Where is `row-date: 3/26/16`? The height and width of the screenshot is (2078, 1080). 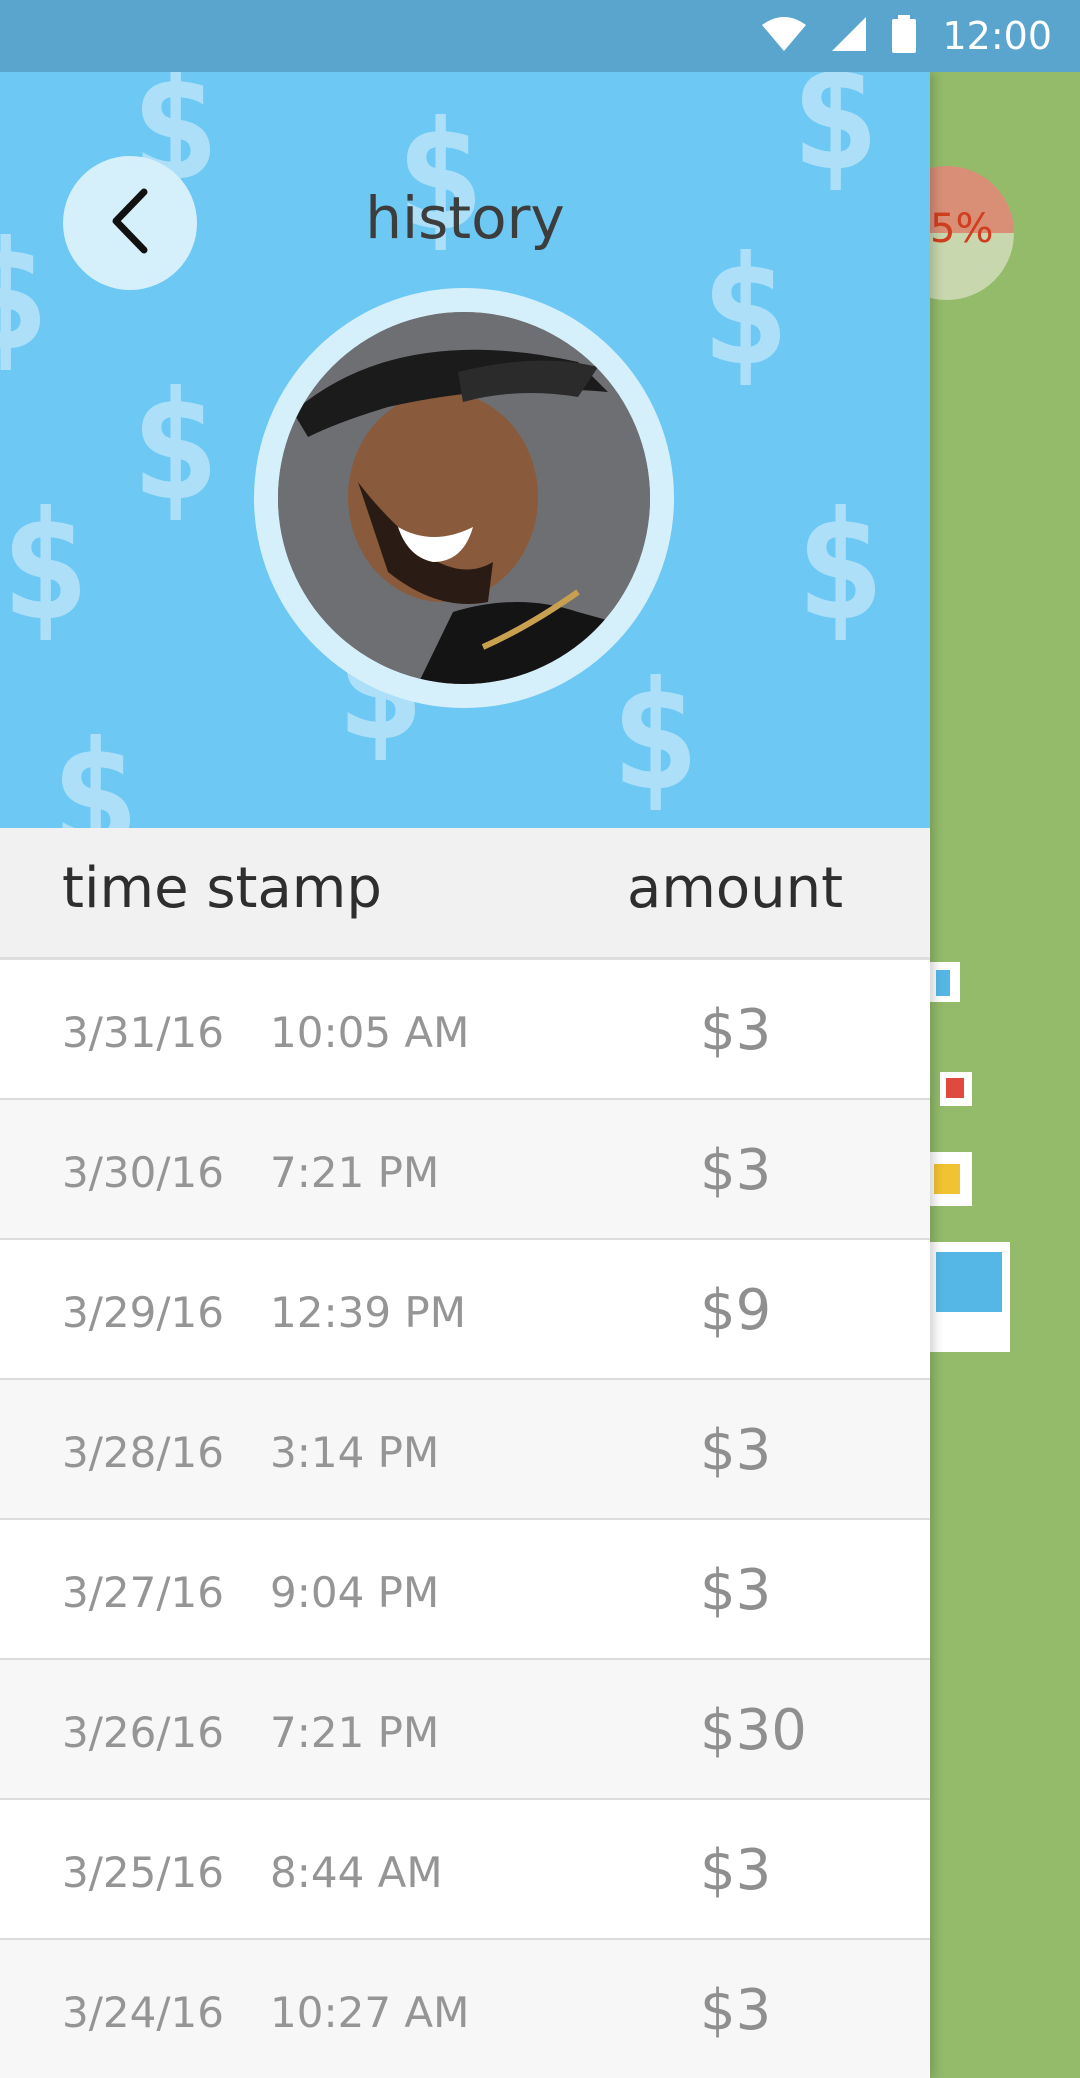 row-date: 3/26/16 is located at coordinates (143, 1732).